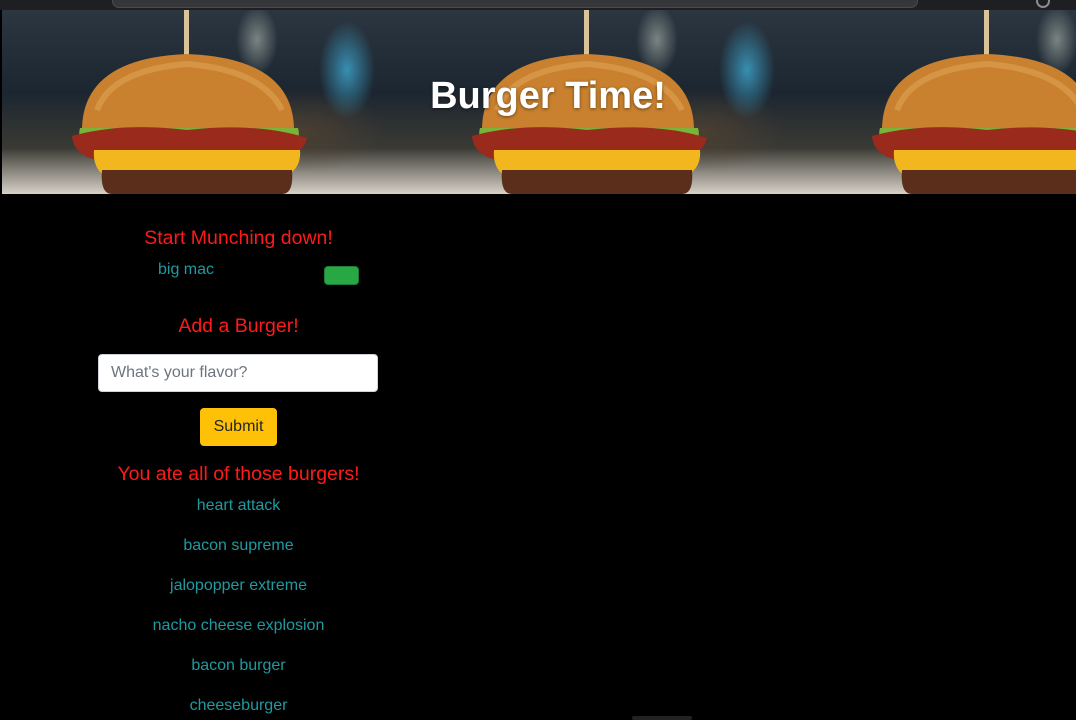 This screenshot has height=720, width=1076. What do you see at coordinates (341, 275) in the screenshot?
I see `devour-button` at bounding box center [341, 275].